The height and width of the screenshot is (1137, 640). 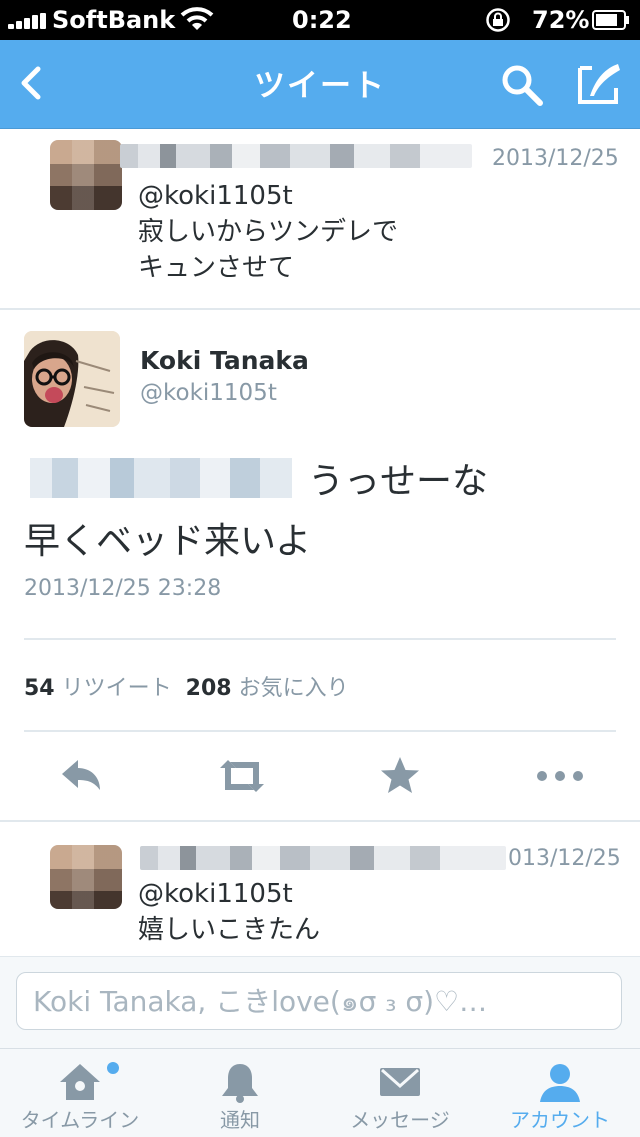 What do you see at coordinates (168, 541) in the screenshot?
I see `tweet-text-line2: 早くベッド来いよ` at bounding box center [168, 541].